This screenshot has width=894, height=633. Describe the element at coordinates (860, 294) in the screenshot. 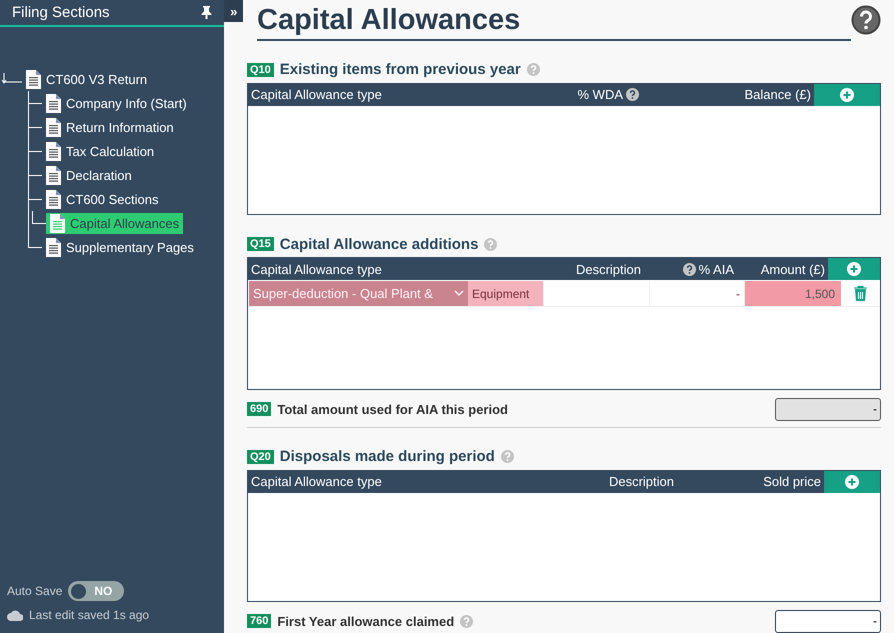

I see `trash-icon` at that location.